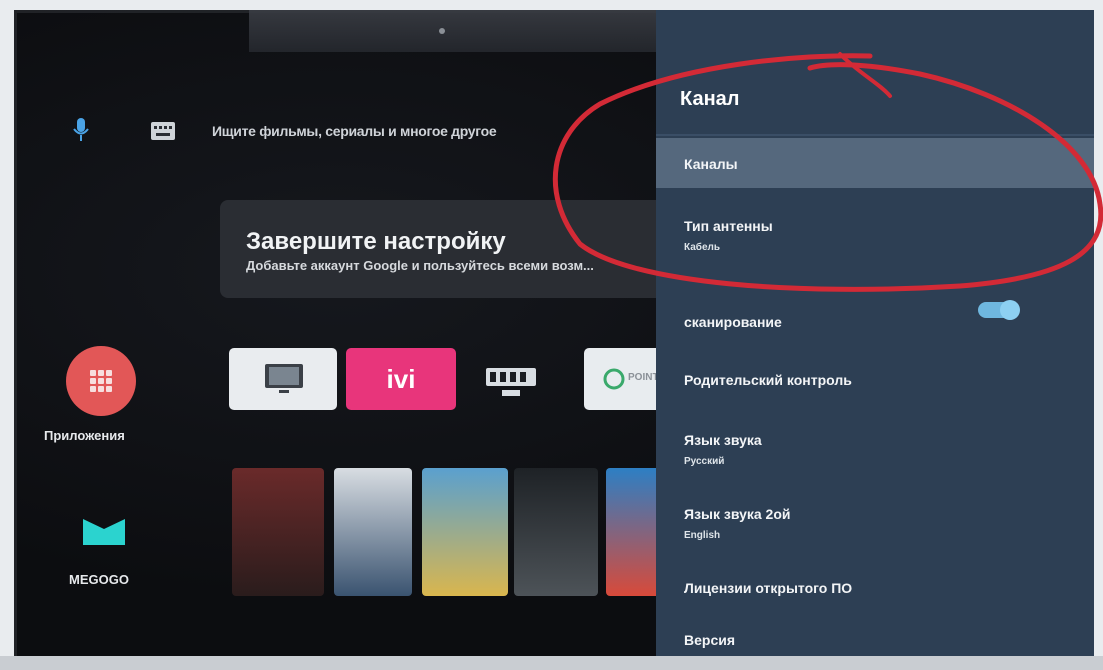  What do you see at coordinates (702, 247) in the screenshot?
I see `menu-item-value: Кабель` at bounding box center [702, 247].